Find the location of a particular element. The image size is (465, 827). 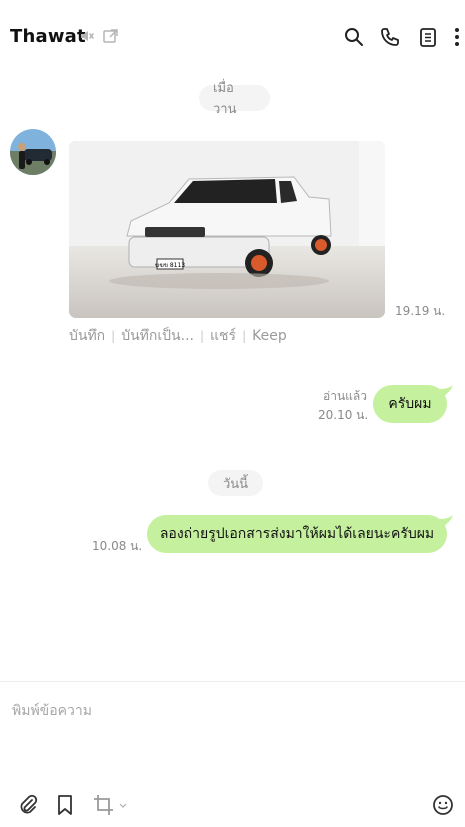

message-time: 10.08 น. is located at coordinates (117, 546).